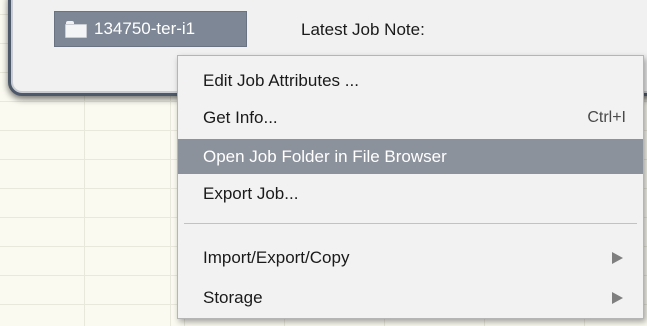 The image size is (647, 326). I want to click on latest-job-note-label: Latest Job Note:, so click(363, 29).